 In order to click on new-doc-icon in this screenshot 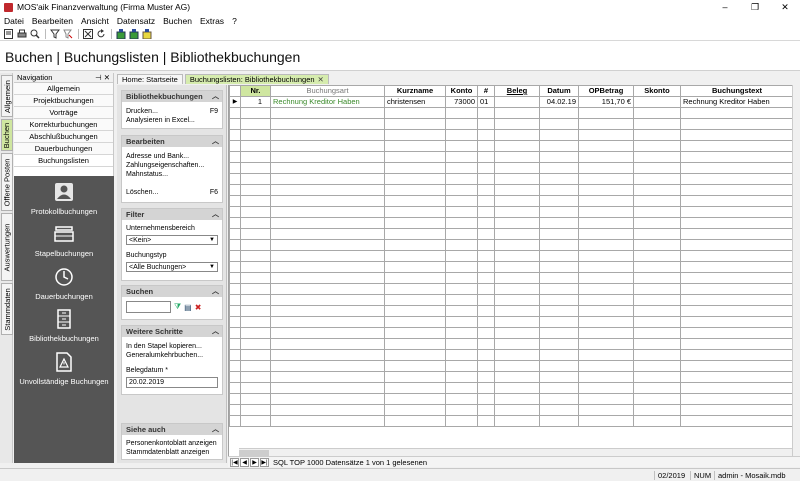, I will do `click(8, 33)`.